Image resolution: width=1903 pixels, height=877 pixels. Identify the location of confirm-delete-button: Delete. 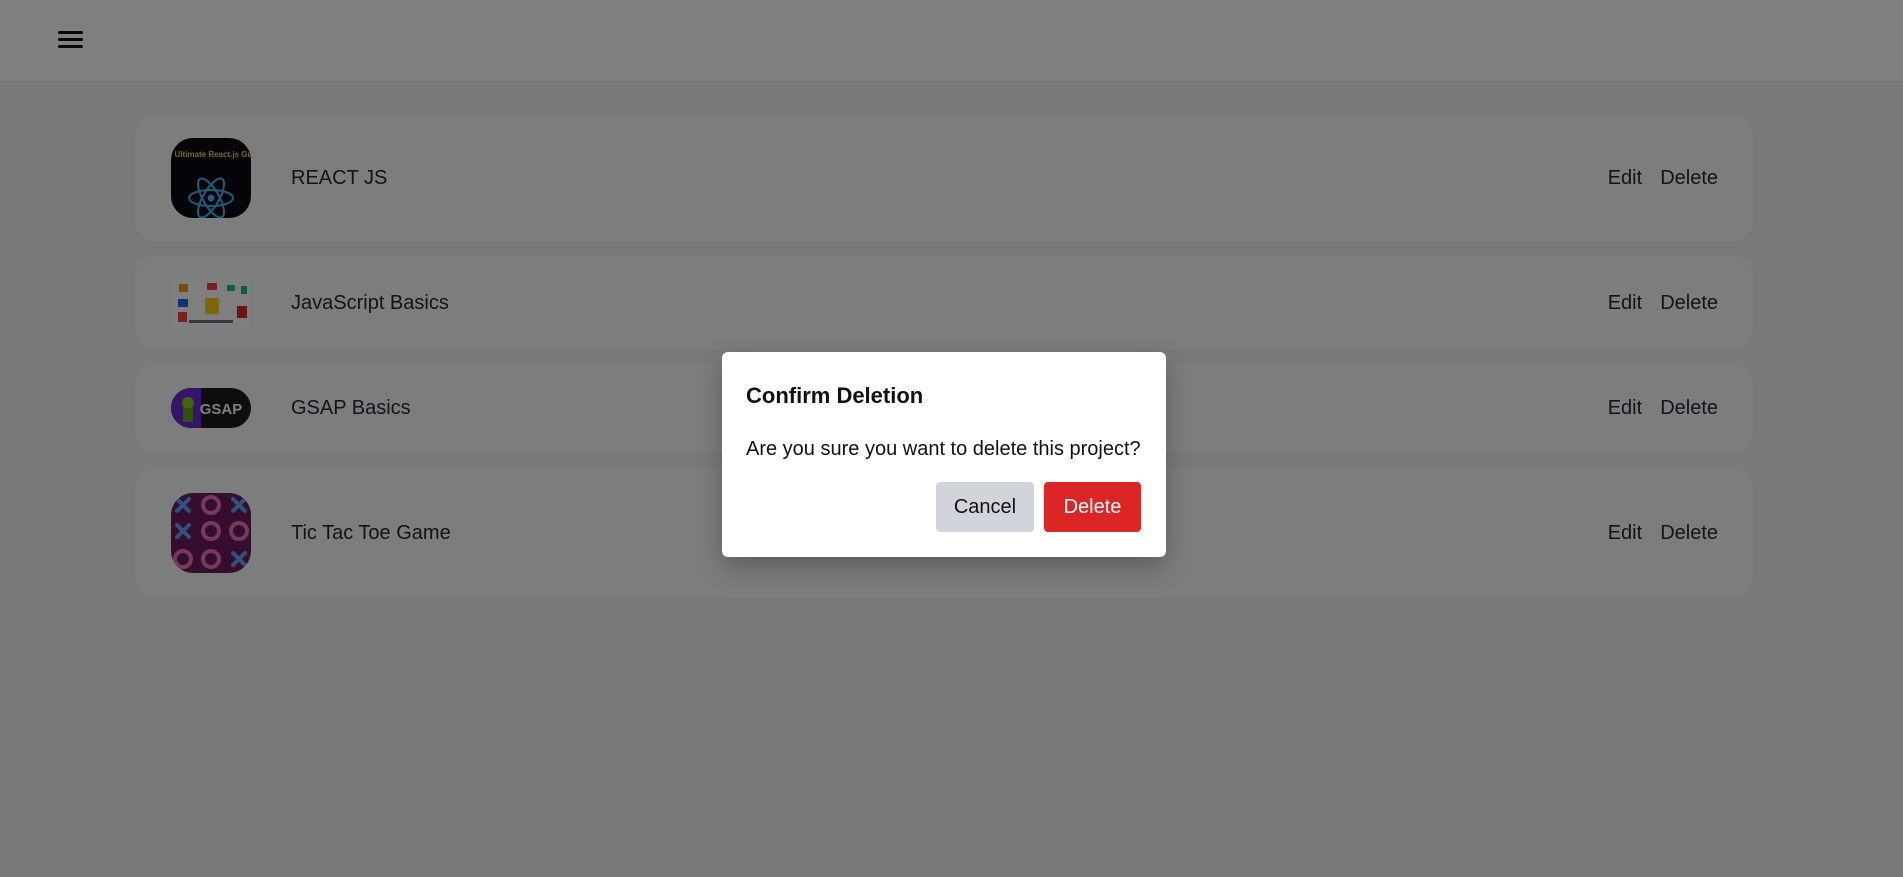
(1092, 507).